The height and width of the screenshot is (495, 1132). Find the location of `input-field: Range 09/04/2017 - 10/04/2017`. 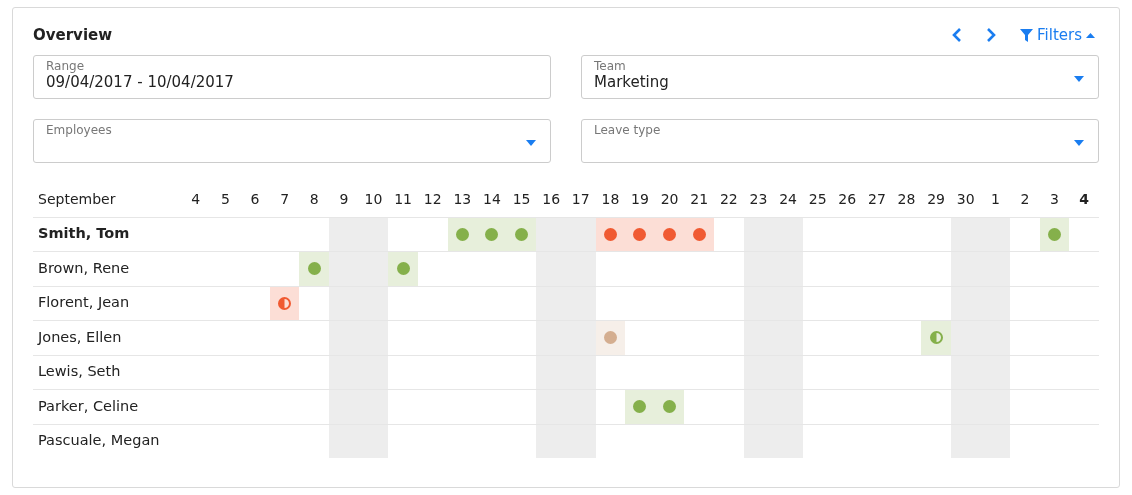

input-field: Range 09/04/2017 - 10/04/2017 is located at coordinates (292, 76).